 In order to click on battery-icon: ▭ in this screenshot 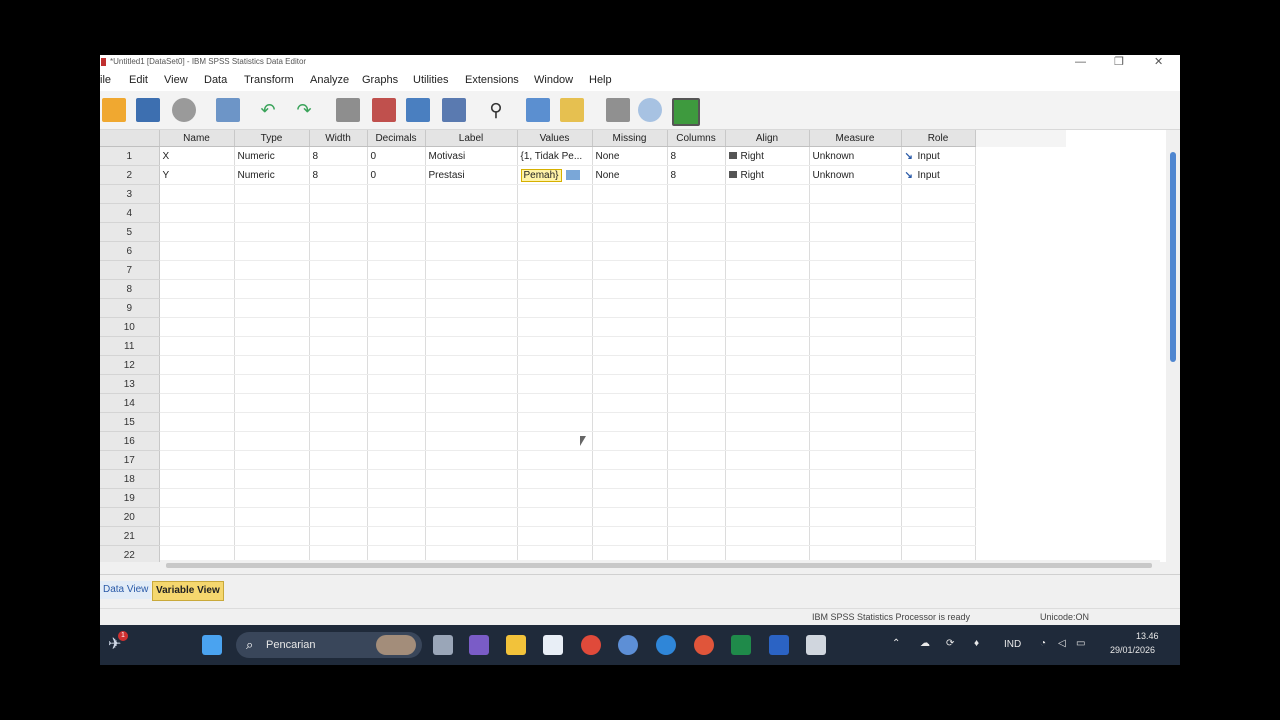, I will do `click(1080, 643)`.